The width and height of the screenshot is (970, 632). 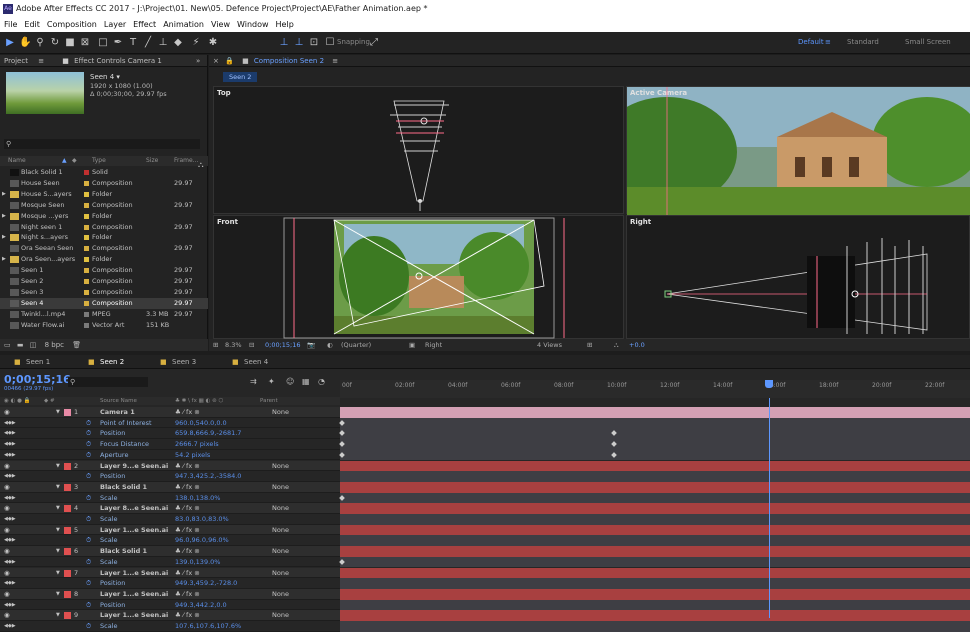 I want to click on layer-row: ◉ ▼ 6 Black Solid 1 ♣ ⁄ fx ⊚ None, so click(x=170, y=551).